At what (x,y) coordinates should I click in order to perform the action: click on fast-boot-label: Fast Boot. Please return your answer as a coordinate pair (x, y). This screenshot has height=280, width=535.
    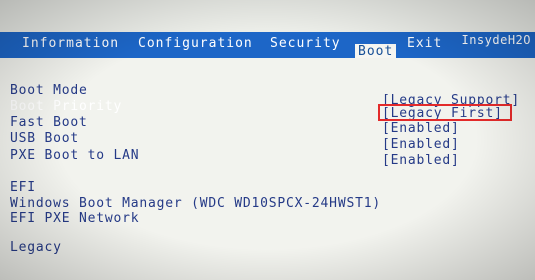
    Looking at the image, I should click on (49, 122).